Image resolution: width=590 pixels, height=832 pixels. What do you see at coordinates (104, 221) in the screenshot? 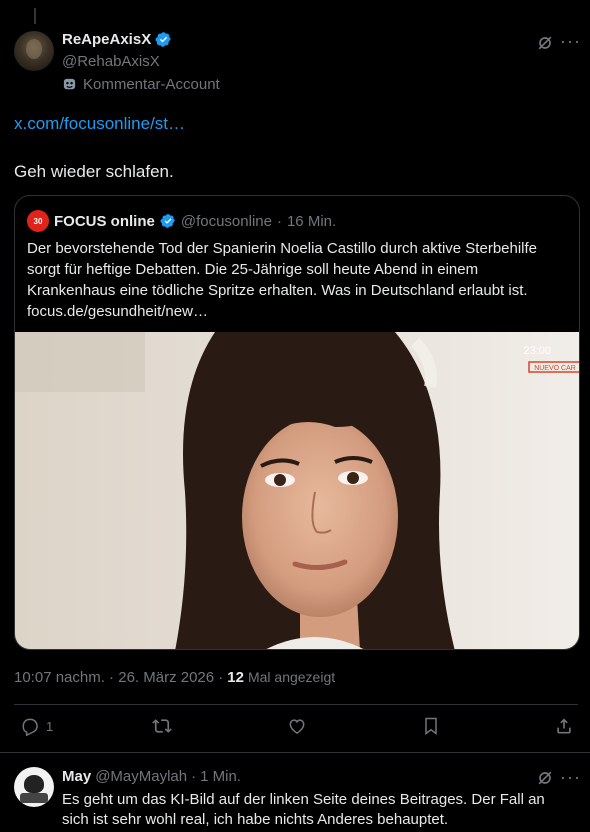
I see `quoted-author-name: FOCUS online` at bounding box center [104, 221].